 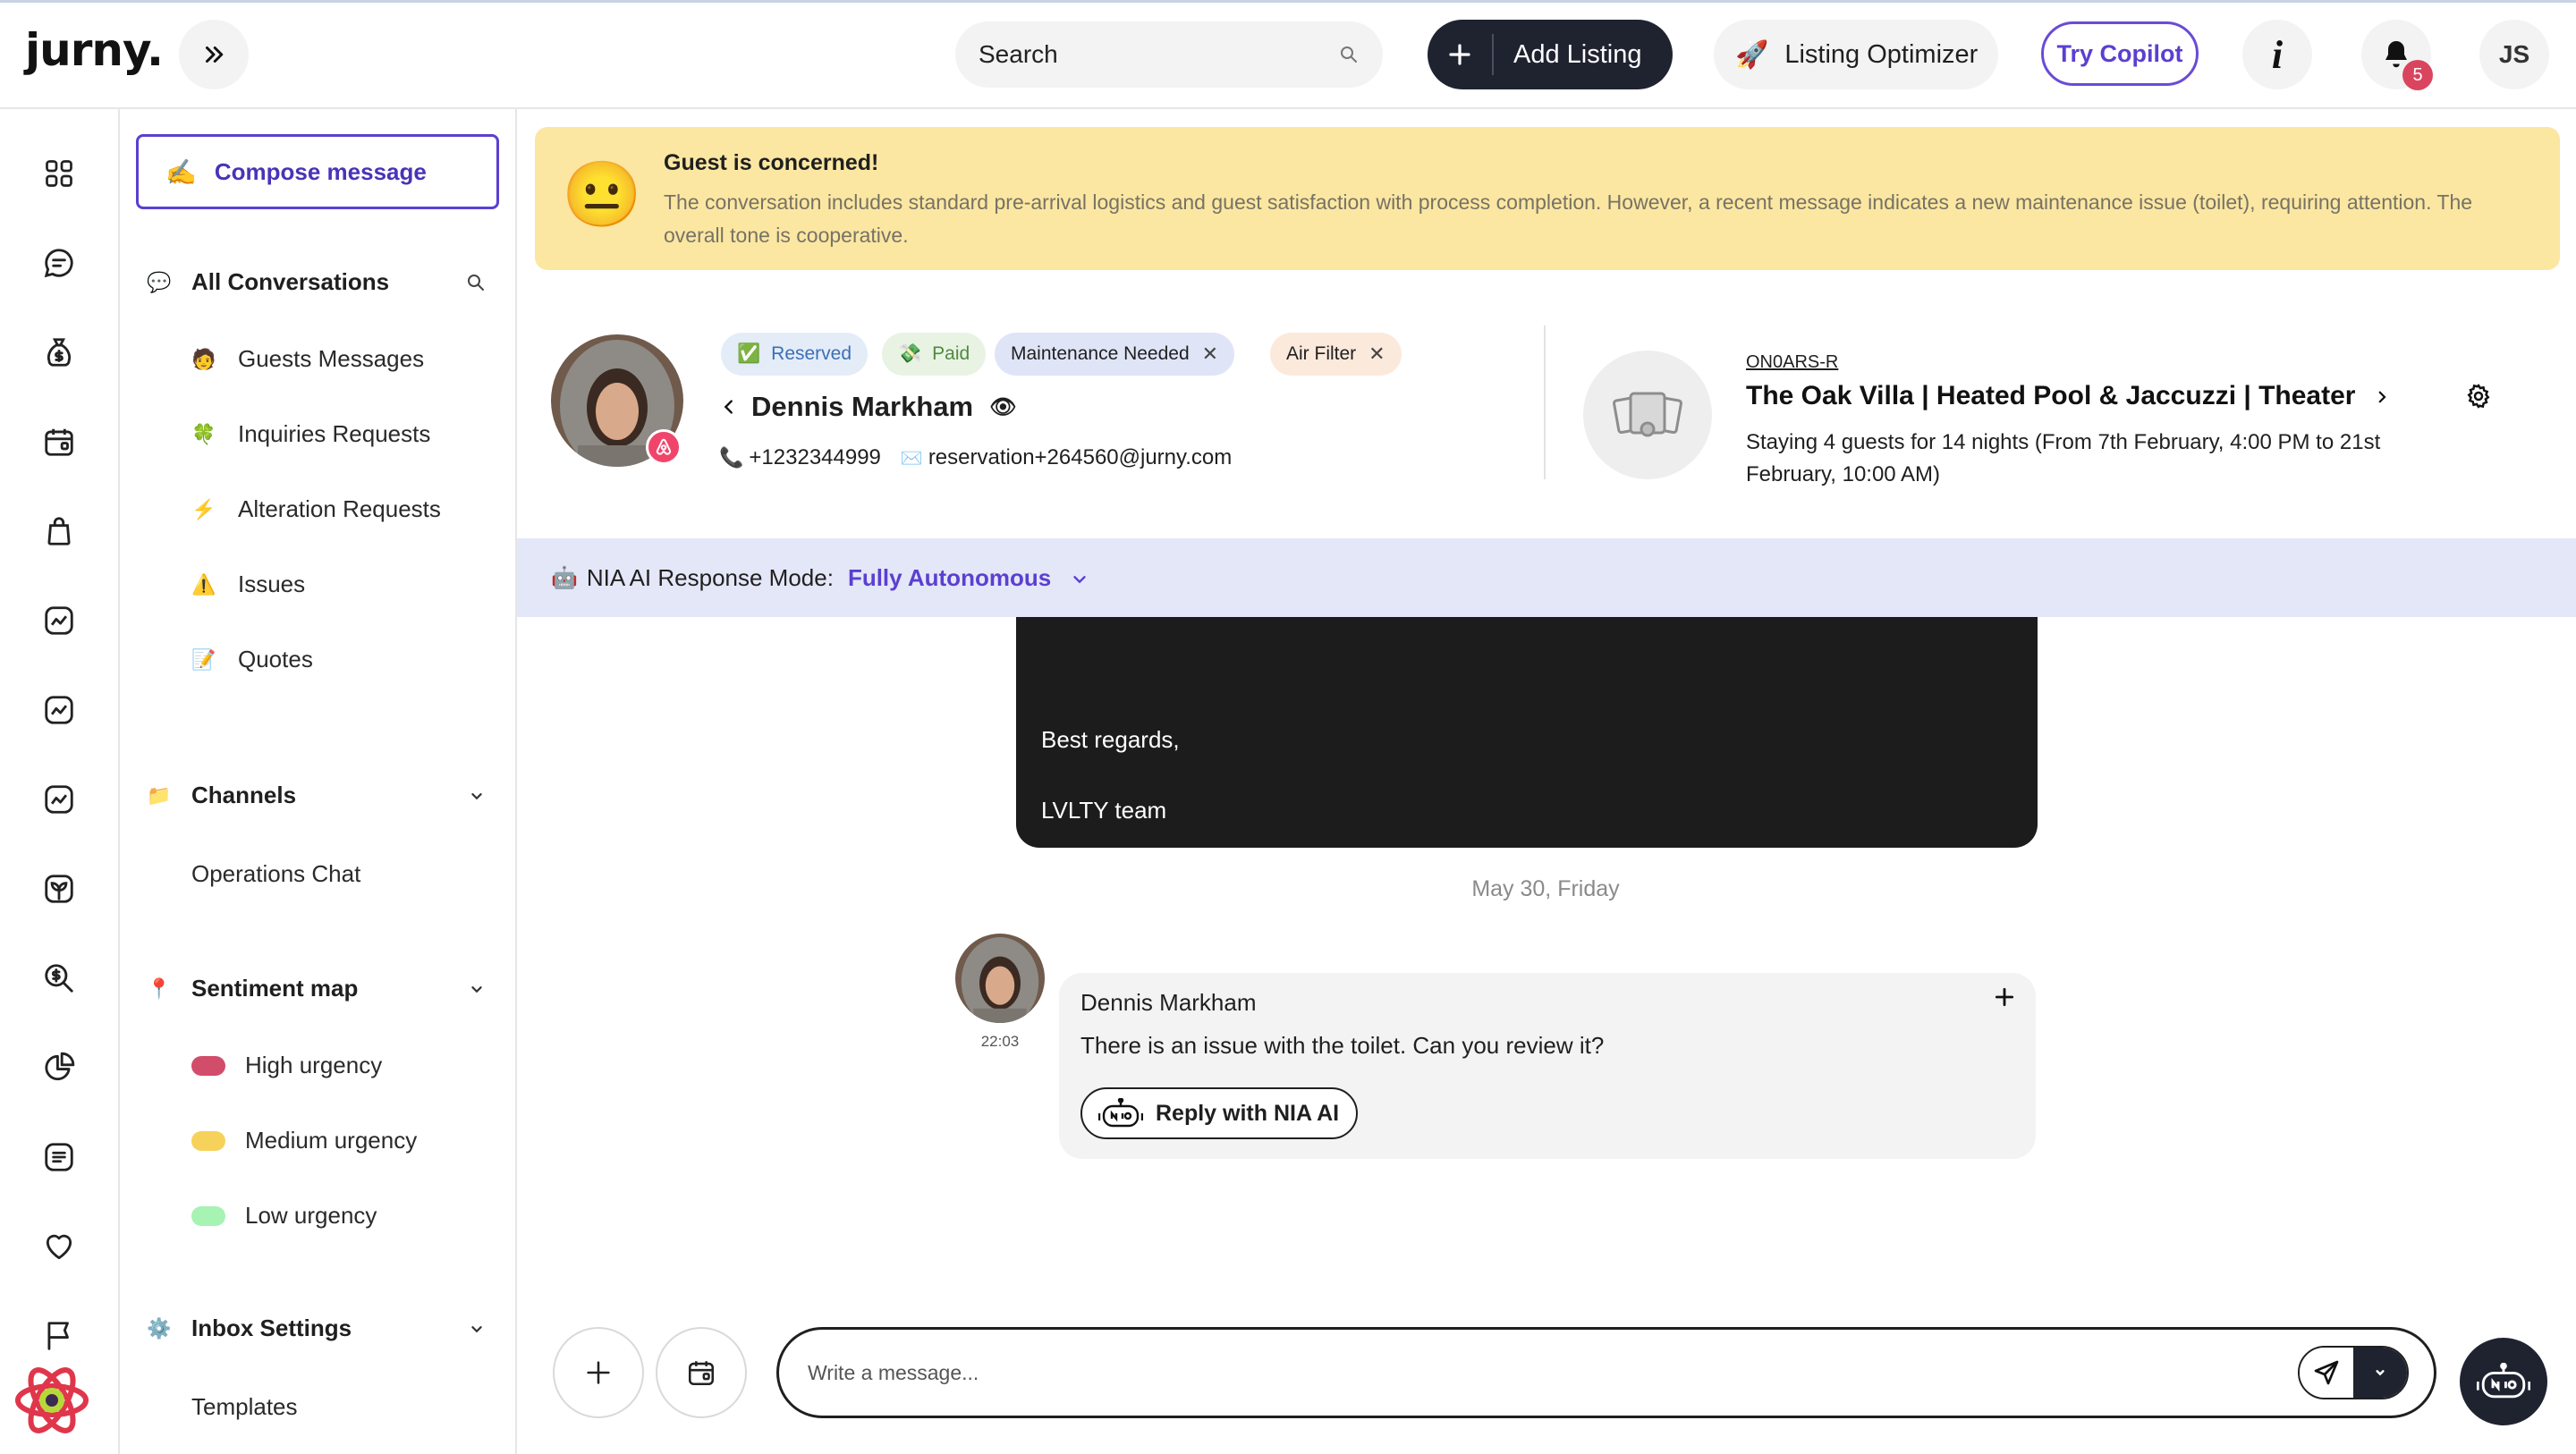 What do you see at coordinates (564, 577) in the screenshot?
I see `robot-icon: 🤖` at bounding box center [564, 577].